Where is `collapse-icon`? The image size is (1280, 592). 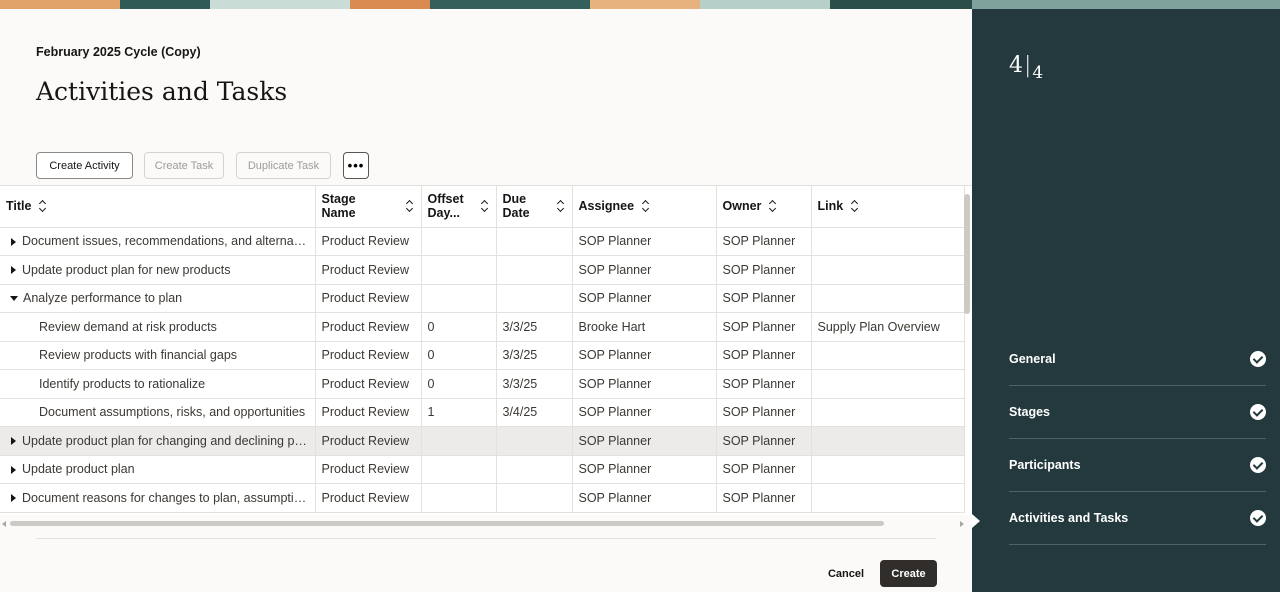
collapse-icon is located at coordinates (14, 299).